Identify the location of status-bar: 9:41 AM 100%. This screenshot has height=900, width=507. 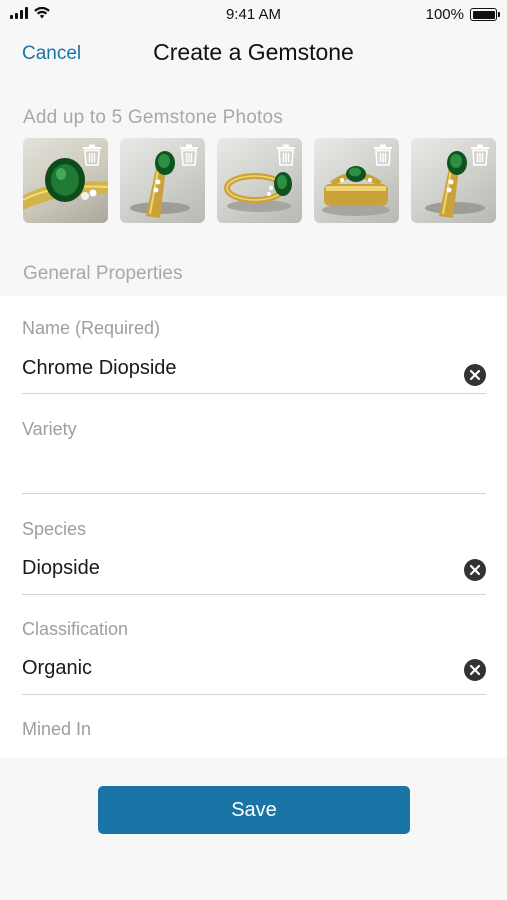
(253, 15).